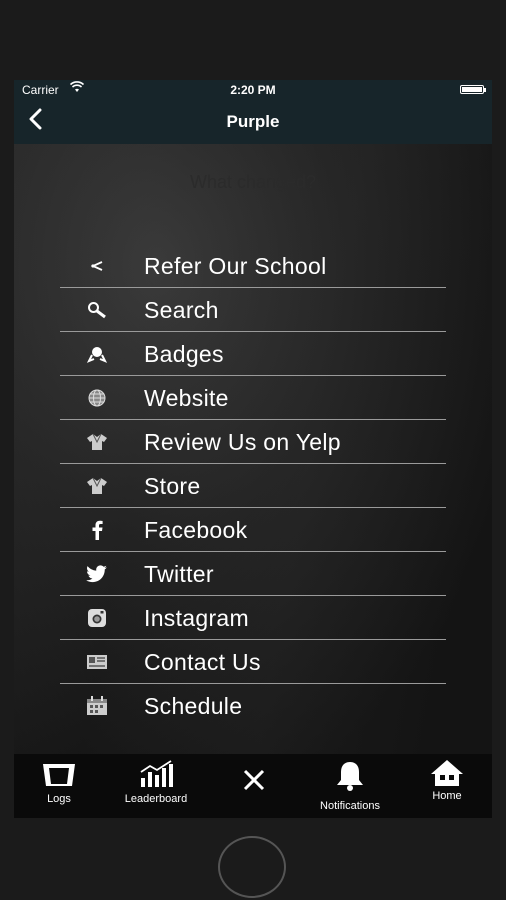 The width and height of the screenshot is (506, 900). I want to click on tab-label: Home, so click(447, 796).